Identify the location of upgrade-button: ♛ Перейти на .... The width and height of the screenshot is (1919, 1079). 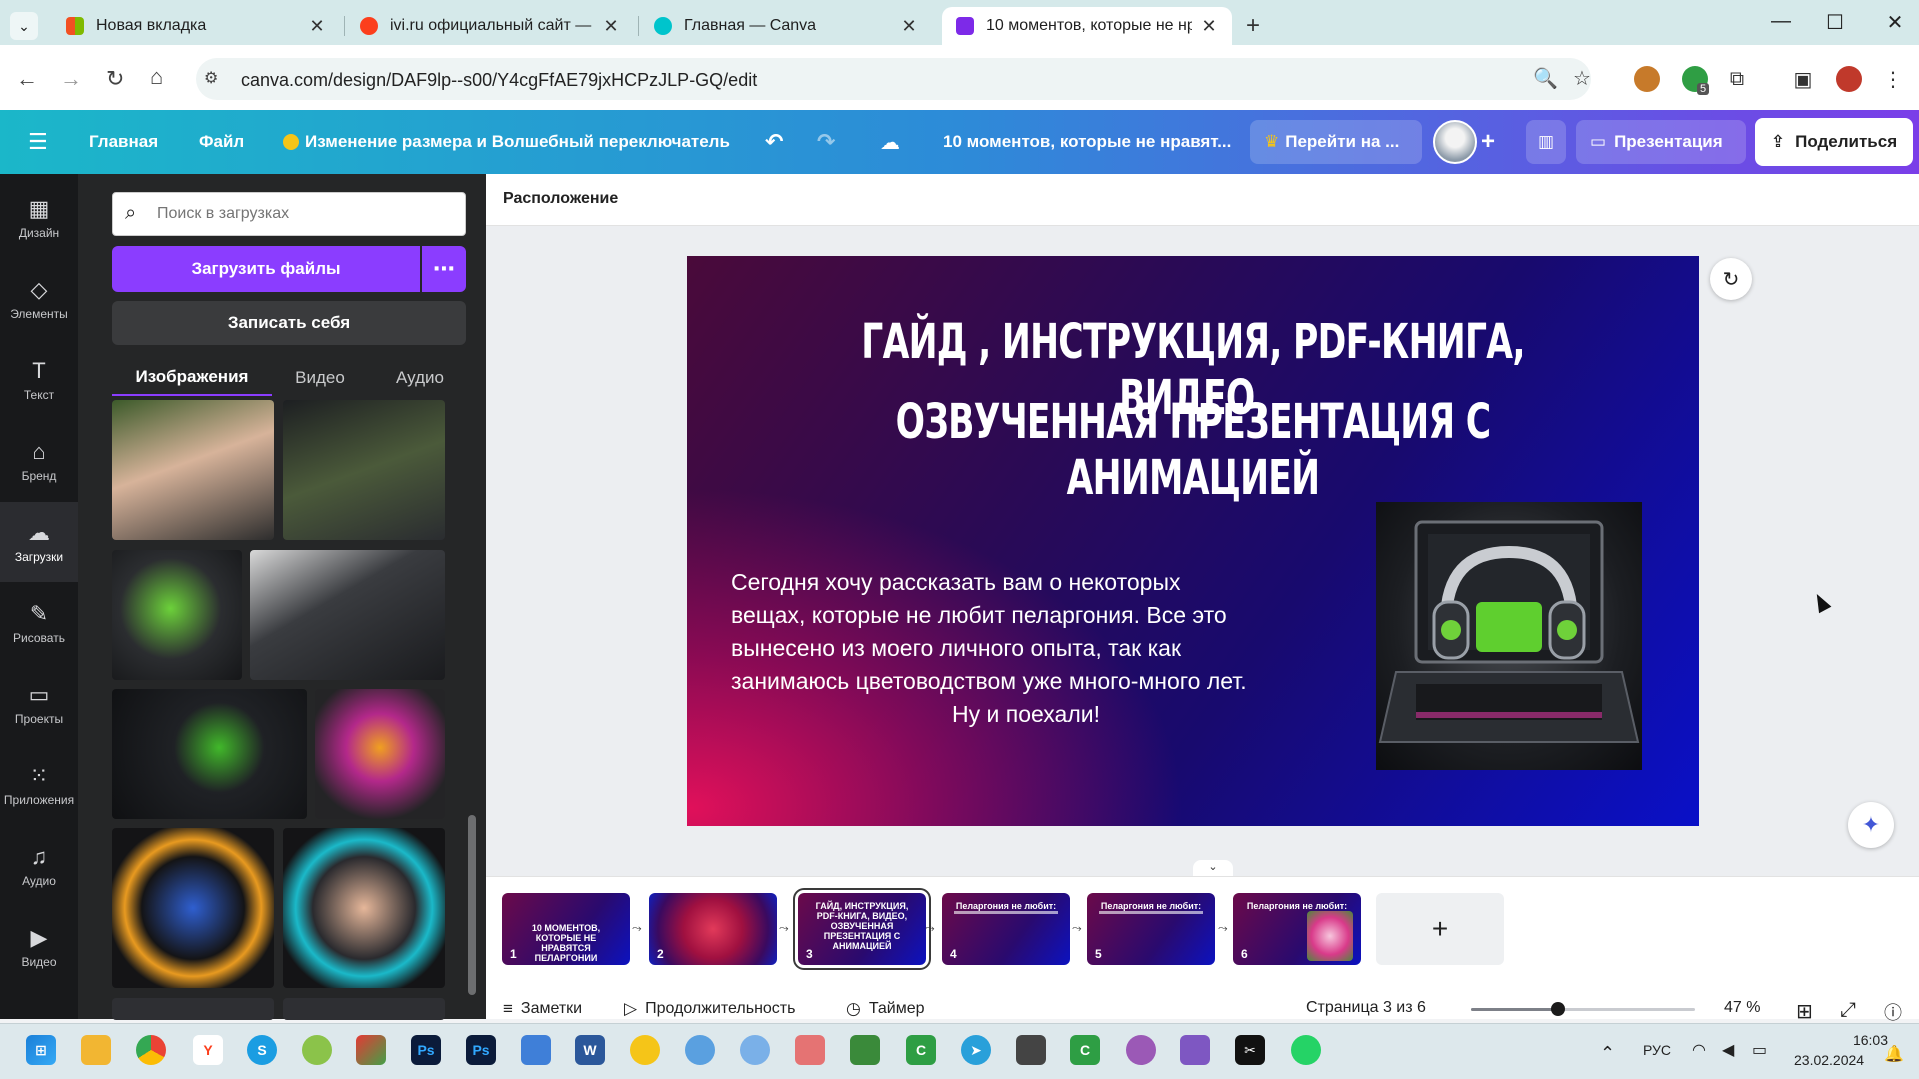
(1336, 142).